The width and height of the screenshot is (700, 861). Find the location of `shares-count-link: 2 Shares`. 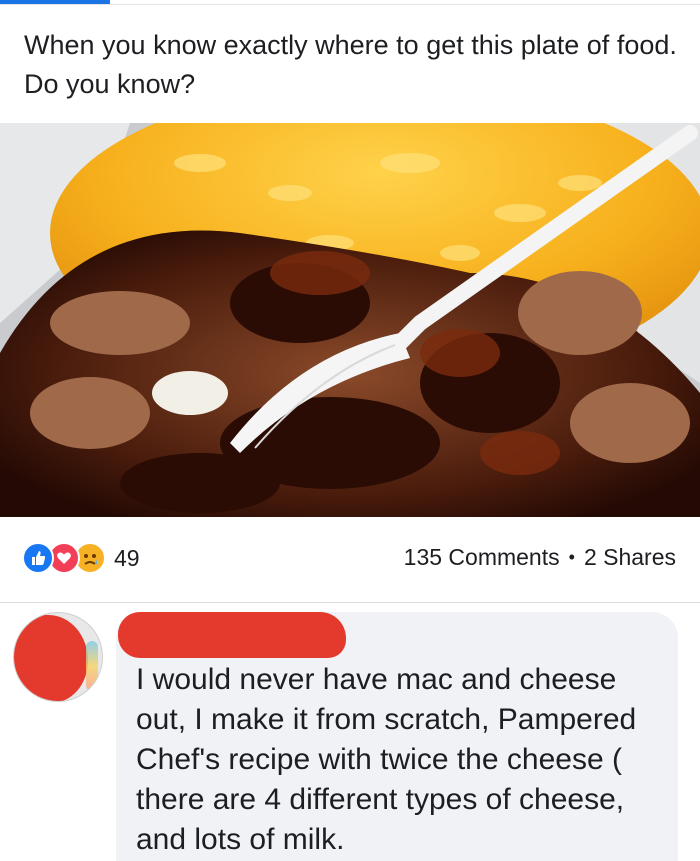

shares-count-link: 2 Shares is located at coordinates (630, 557).